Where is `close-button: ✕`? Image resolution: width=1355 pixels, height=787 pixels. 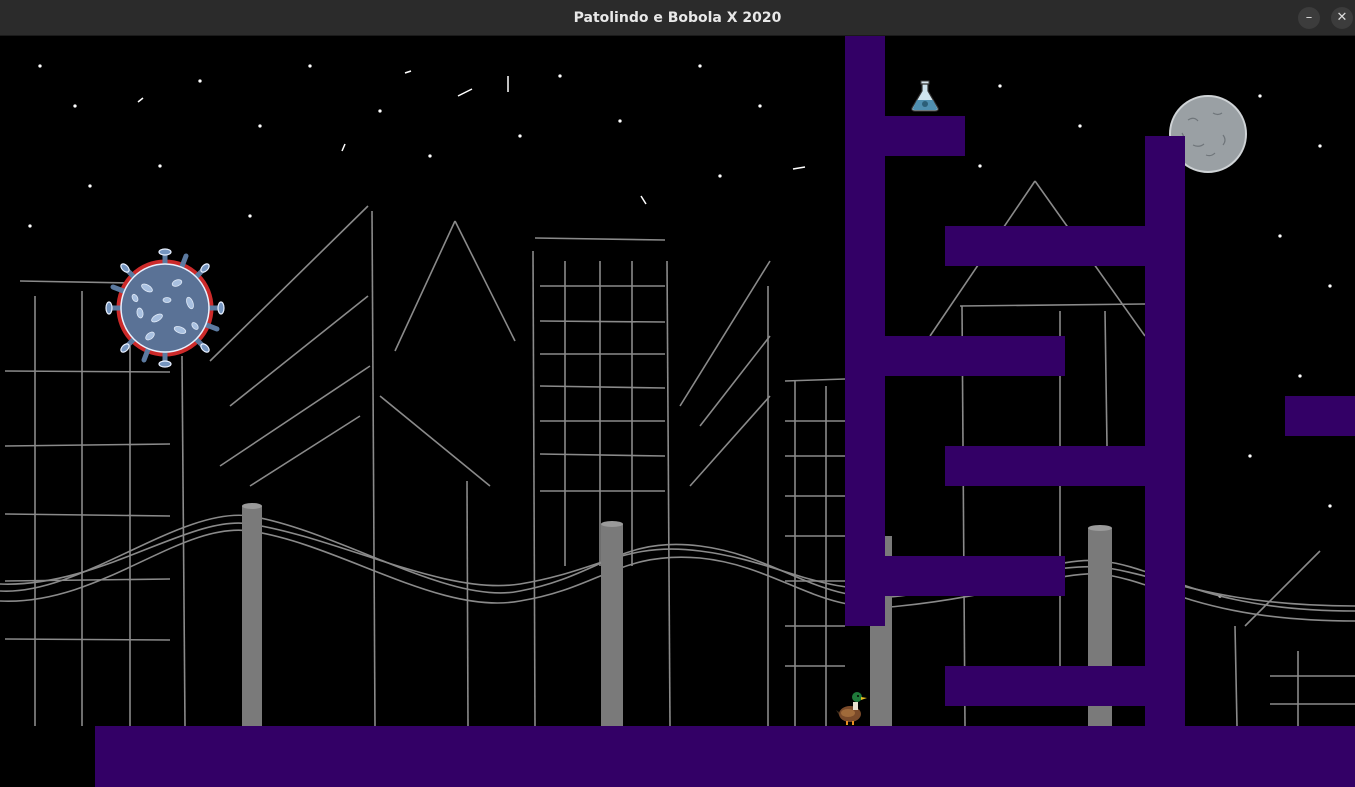
close-button: ✕ is located at coordinates (1342, 18).